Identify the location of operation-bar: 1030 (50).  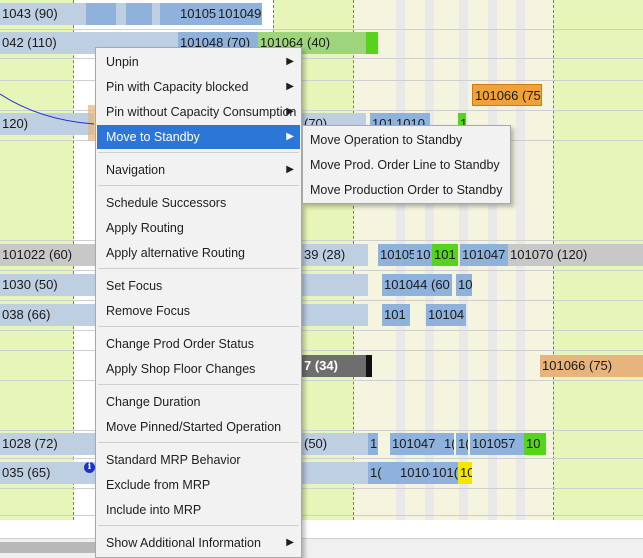
(48, 285).